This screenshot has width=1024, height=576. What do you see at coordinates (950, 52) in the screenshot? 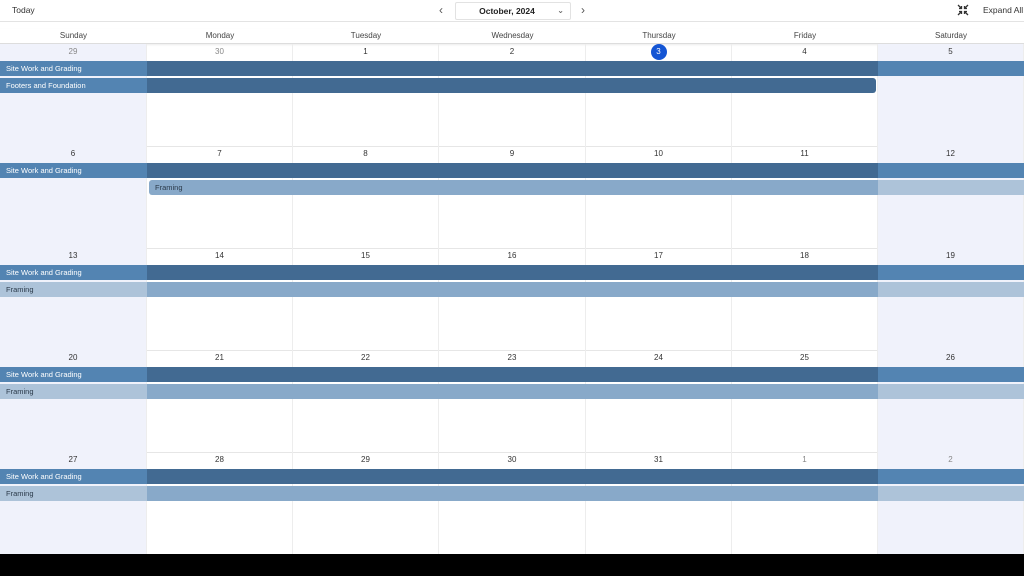
I see `date-number: 5` at bounding box center [950, 52].